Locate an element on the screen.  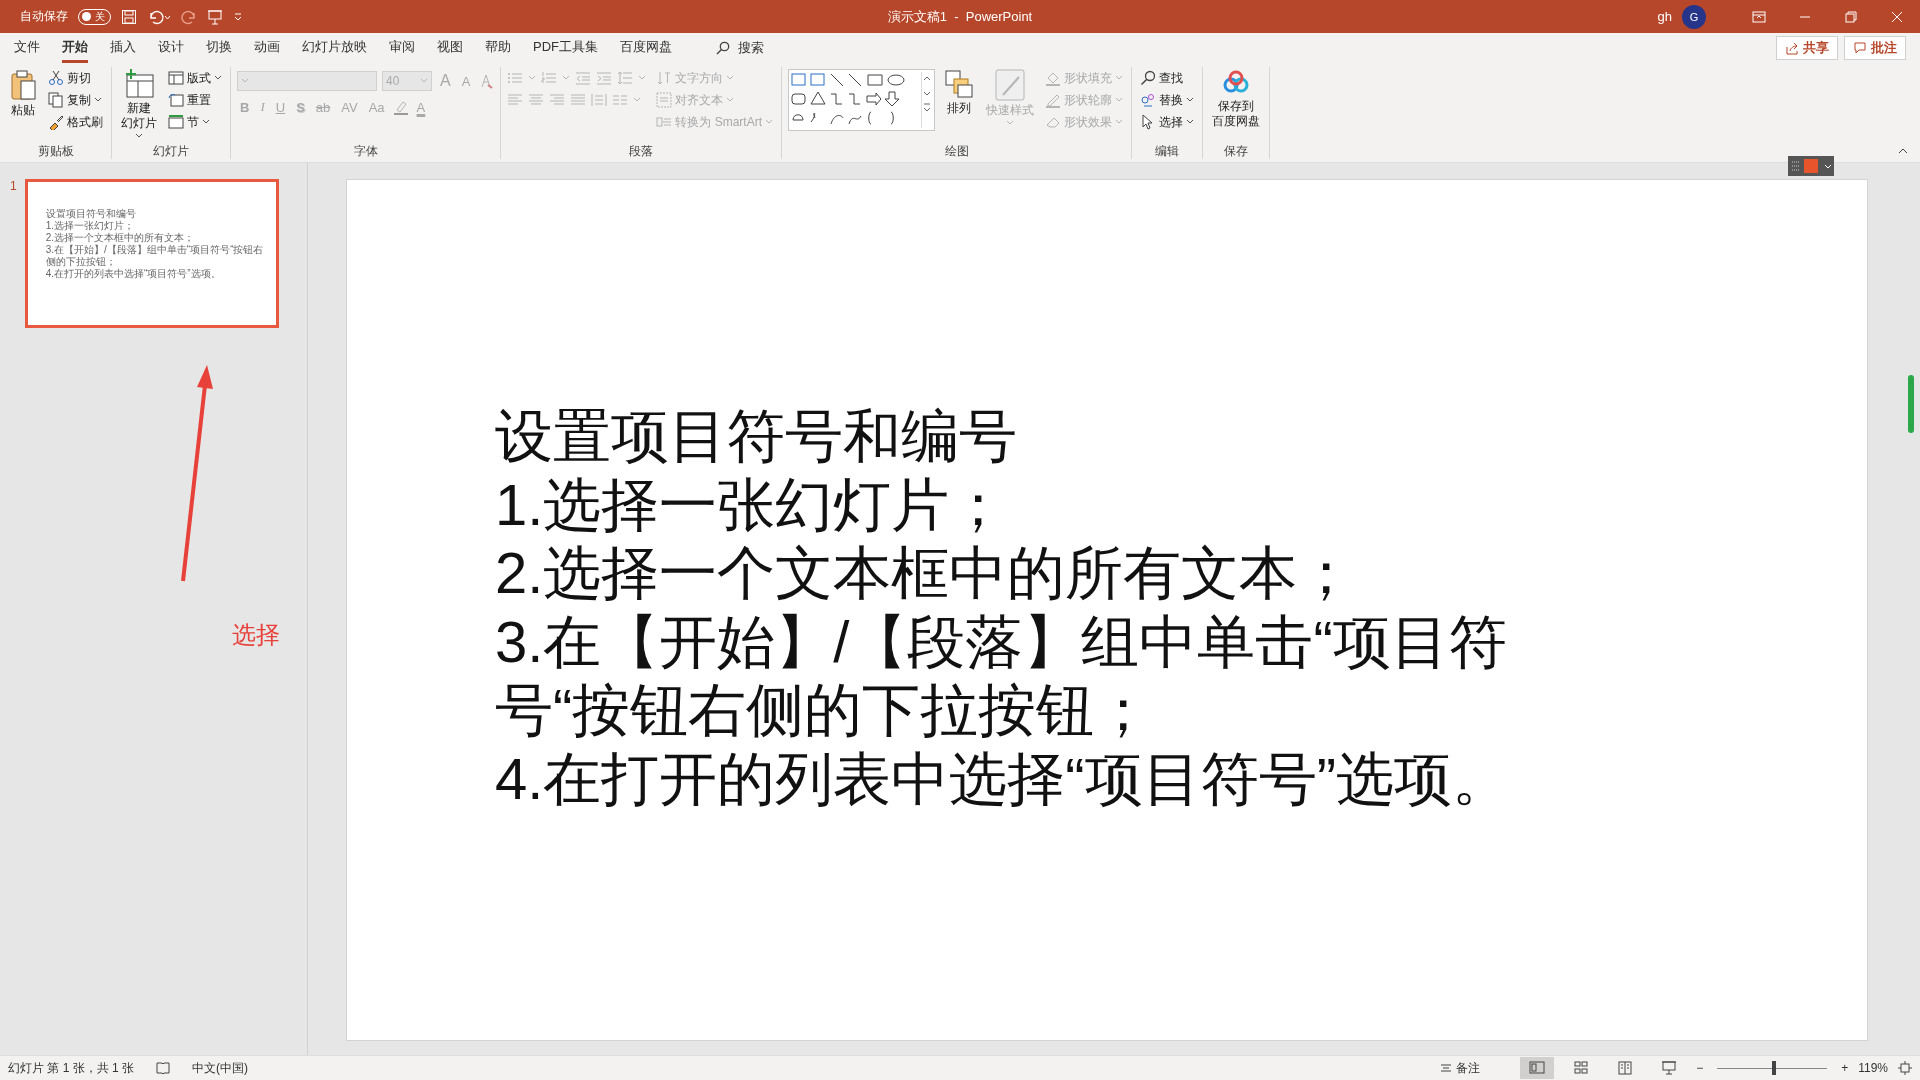
ribbon-button: 查找 is located at coordinates (1167, 78).